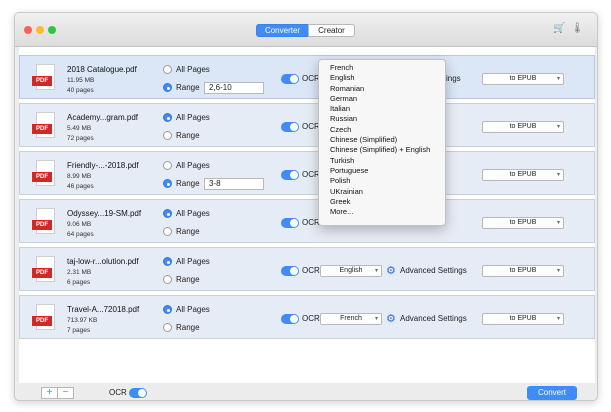  I want to click on titlebar: Converter Creator 🛒 🌡, so click(306, 30).